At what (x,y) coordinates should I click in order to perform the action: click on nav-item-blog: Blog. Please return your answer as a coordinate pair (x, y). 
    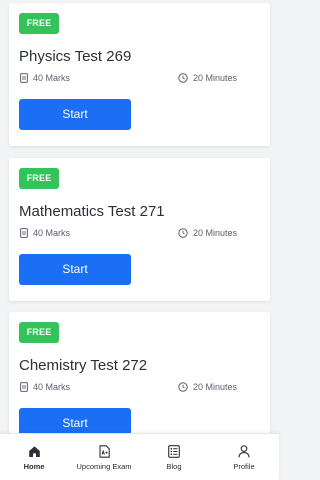
    Looking at the image, I should click on (174, 457).